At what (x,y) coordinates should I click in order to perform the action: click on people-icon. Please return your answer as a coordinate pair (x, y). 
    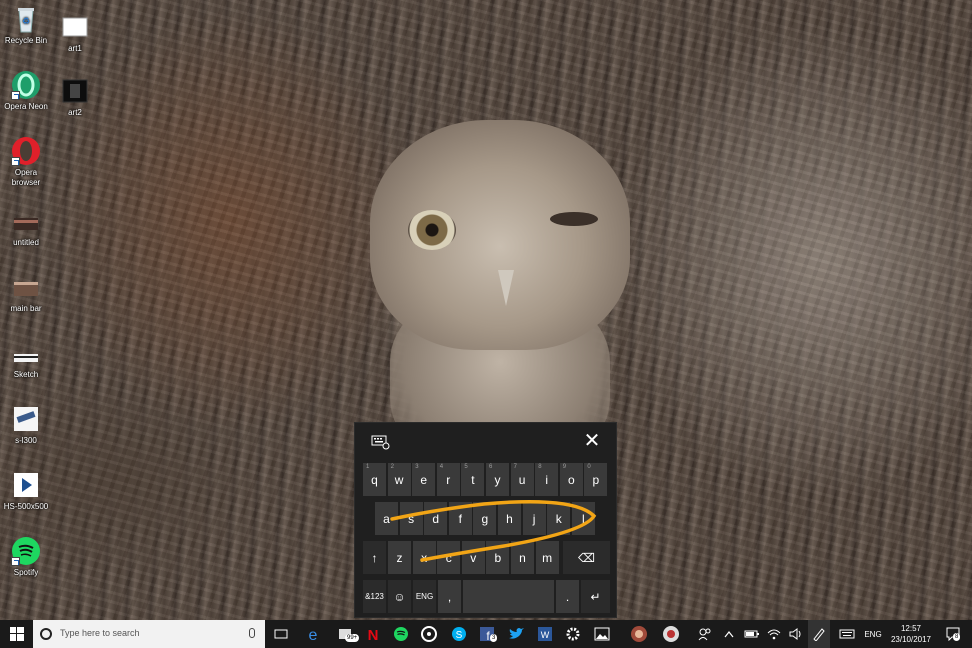
    Looking at the image, I should click on (704, 634).